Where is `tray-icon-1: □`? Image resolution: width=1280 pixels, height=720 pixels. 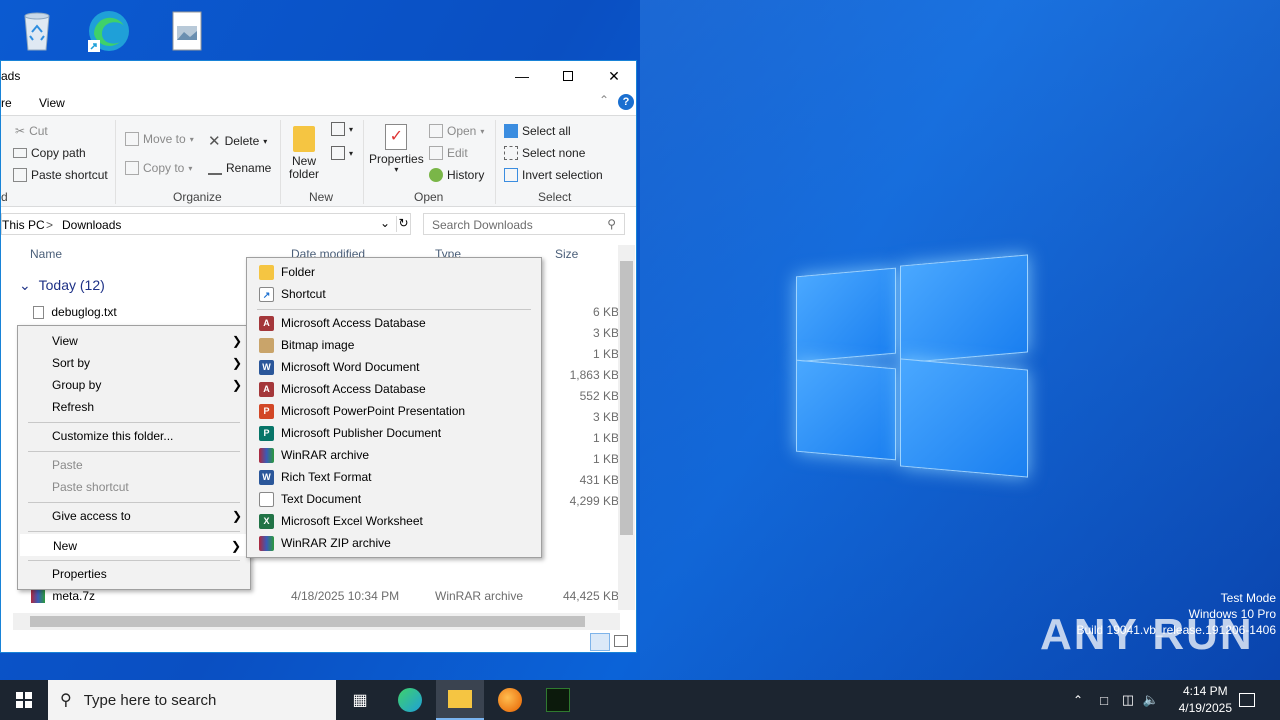 tray-icon-1: □ is located at coordinates (1104, 700).